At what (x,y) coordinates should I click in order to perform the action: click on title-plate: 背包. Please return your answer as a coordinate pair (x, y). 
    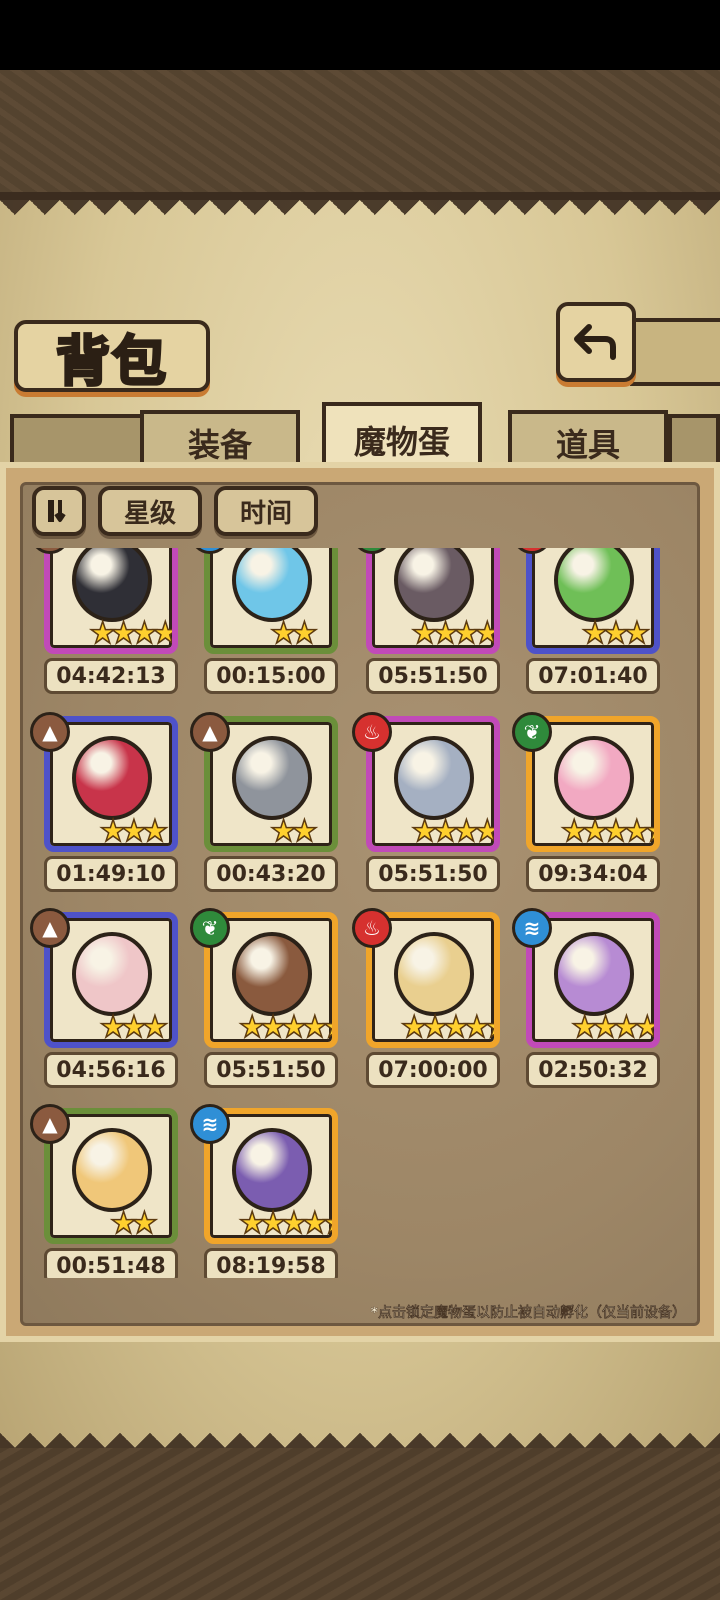
    Looking at the image, I should click on (112, 357).